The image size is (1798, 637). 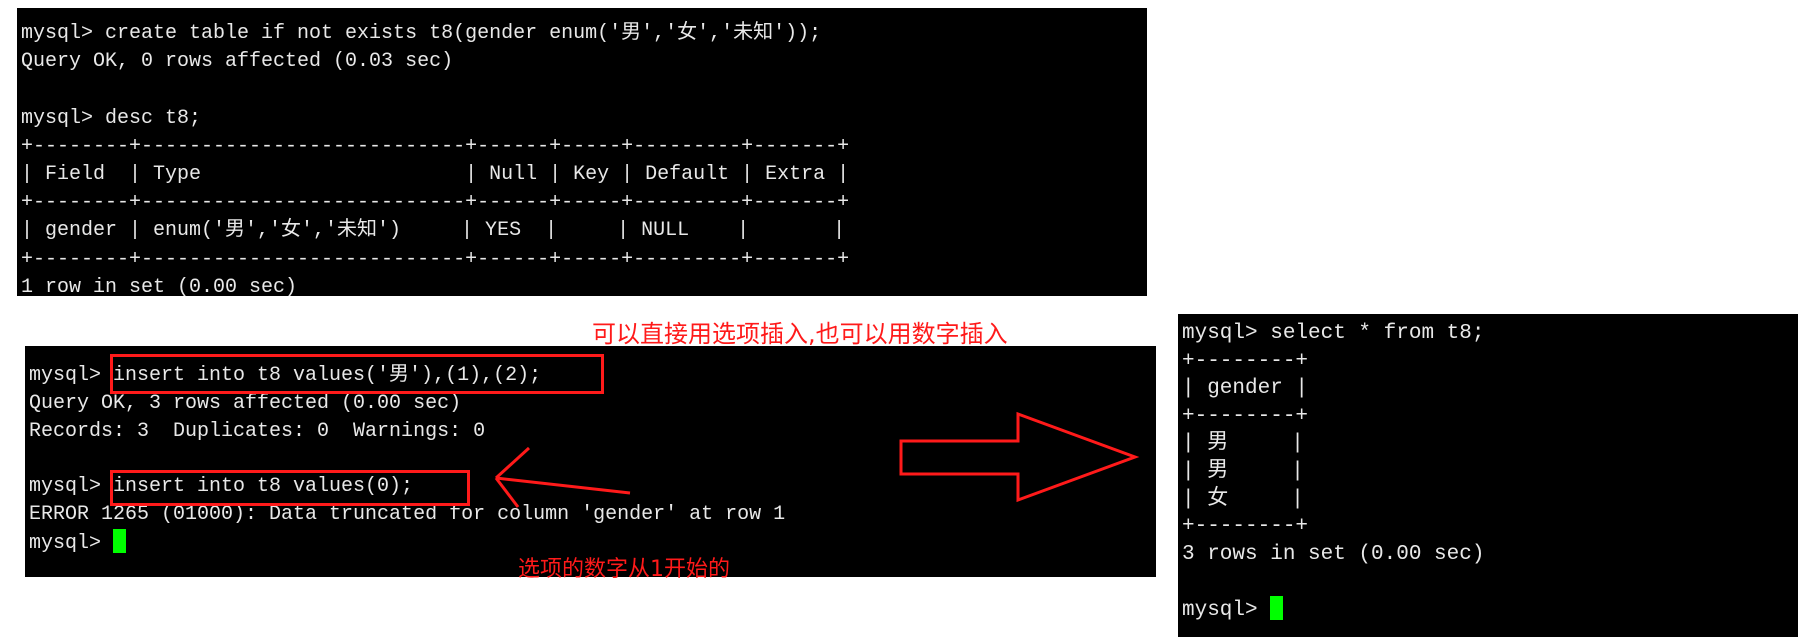 What do you see at coordinates (817, 459) in the screenshot?
I see `annotation-overlay` at bounding box center [817, 459].